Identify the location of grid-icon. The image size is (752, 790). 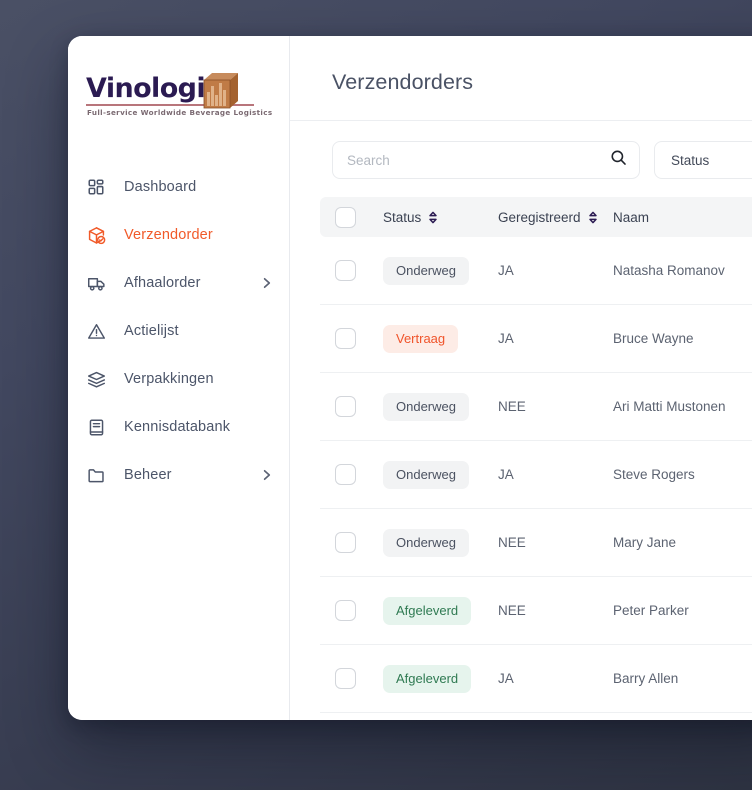
(96, 187).